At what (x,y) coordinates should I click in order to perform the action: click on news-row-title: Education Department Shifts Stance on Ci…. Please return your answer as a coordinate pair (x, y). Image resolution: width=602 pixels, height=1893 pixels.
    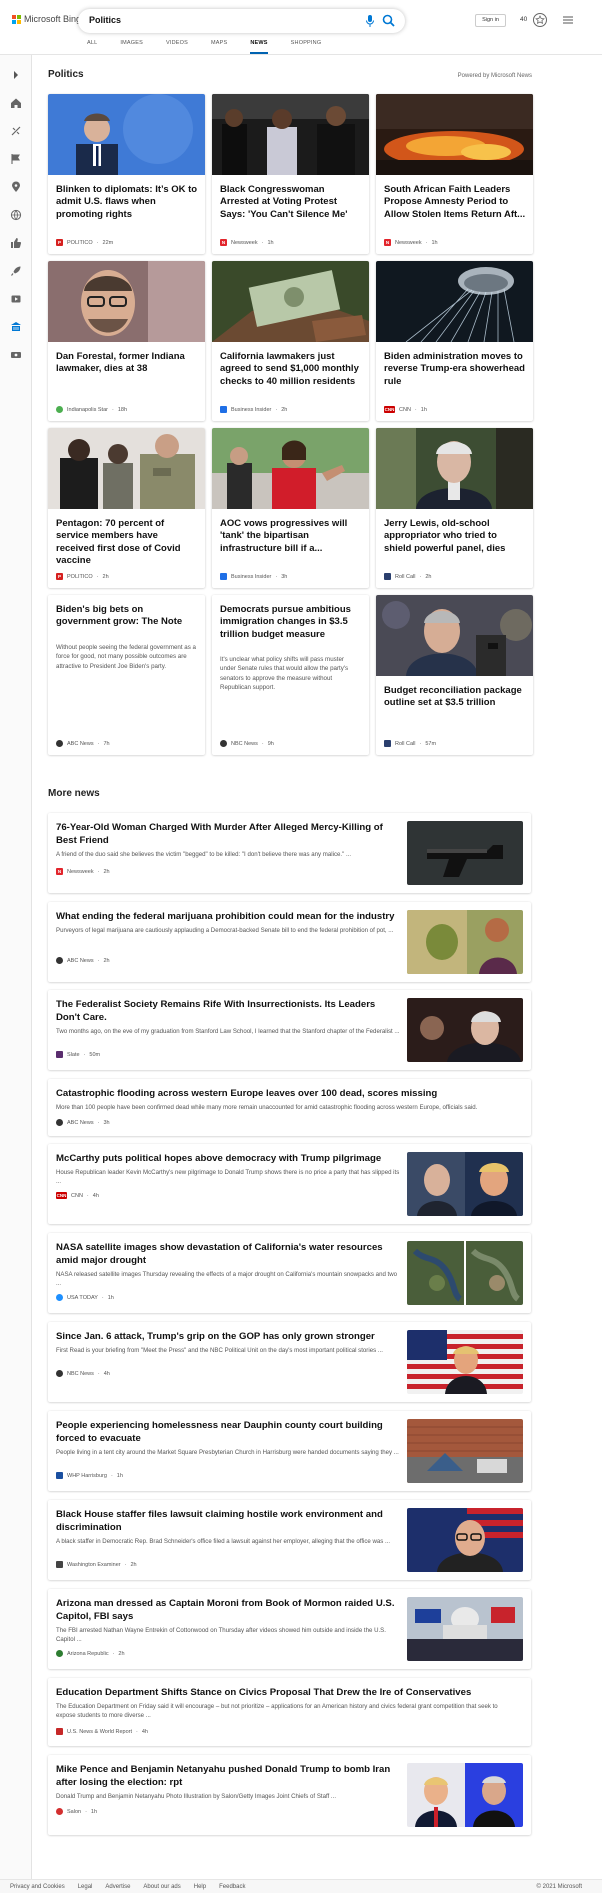
    Looking at the image, I should click on (286, 1693).